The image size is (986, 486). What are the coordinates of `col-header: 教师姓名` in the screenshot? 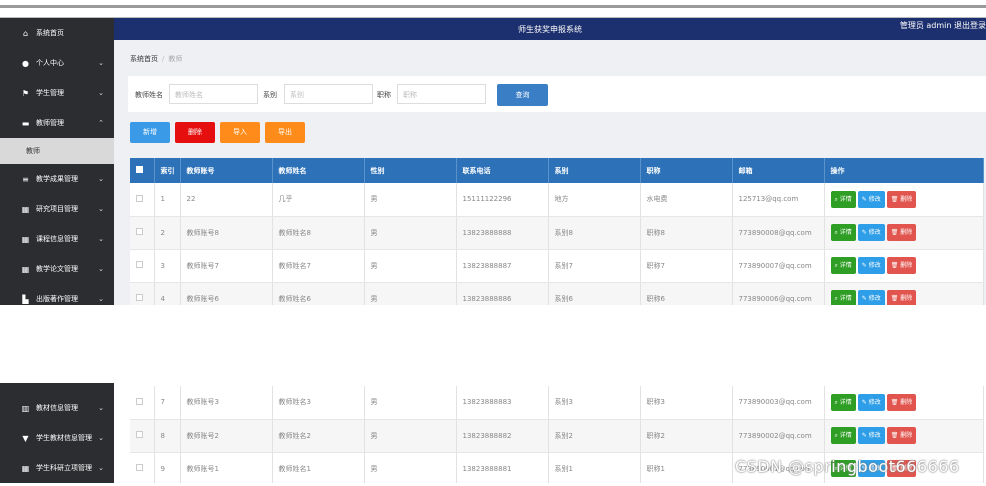 It's located at (318, 170).